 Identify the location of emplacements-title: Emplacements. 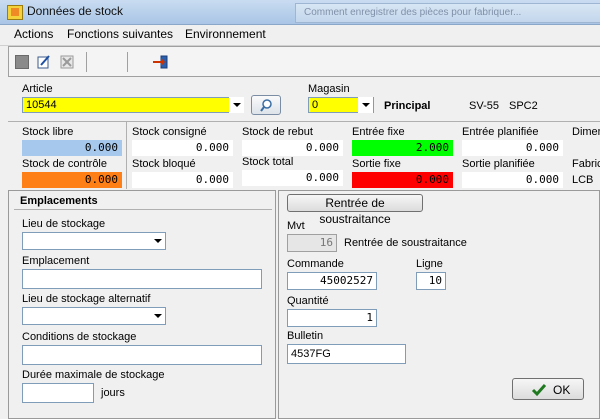
(59, 201).